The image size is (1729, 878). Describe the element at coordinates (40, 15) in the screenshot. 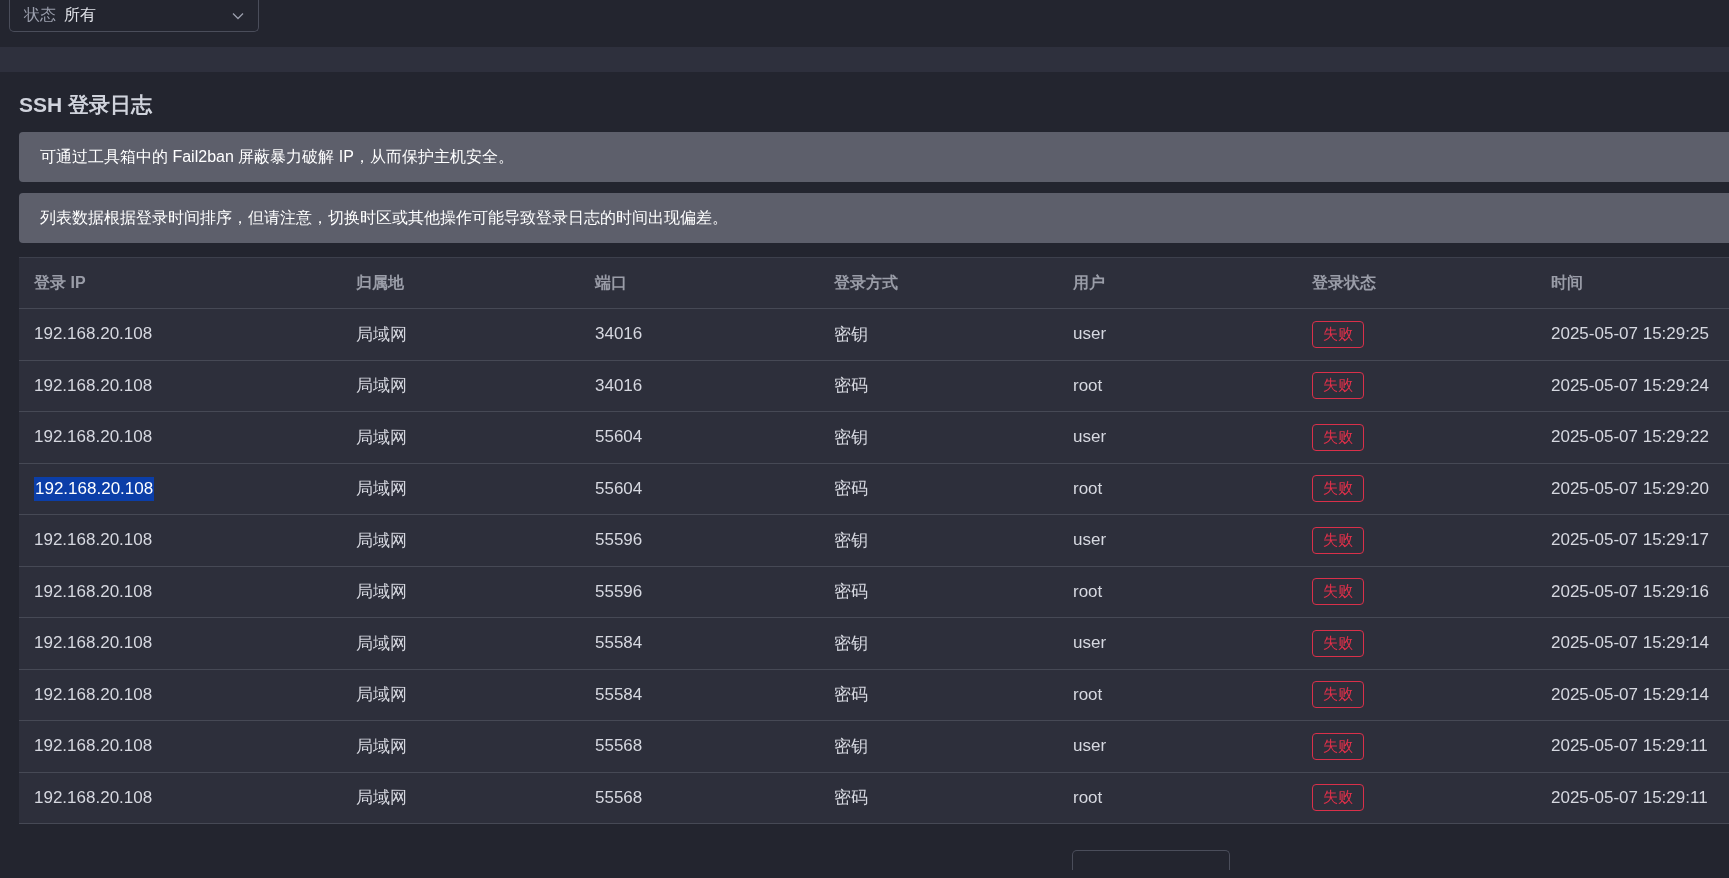

I see `select-label: 状态` at that location.